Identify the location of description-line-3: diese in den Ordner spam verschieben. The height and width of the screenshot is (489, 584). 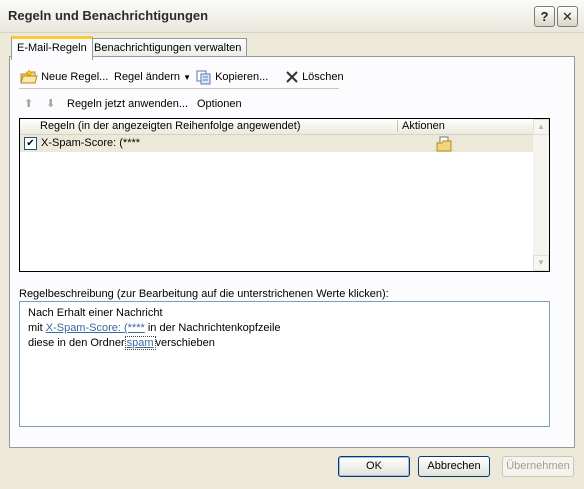
(121, 343).